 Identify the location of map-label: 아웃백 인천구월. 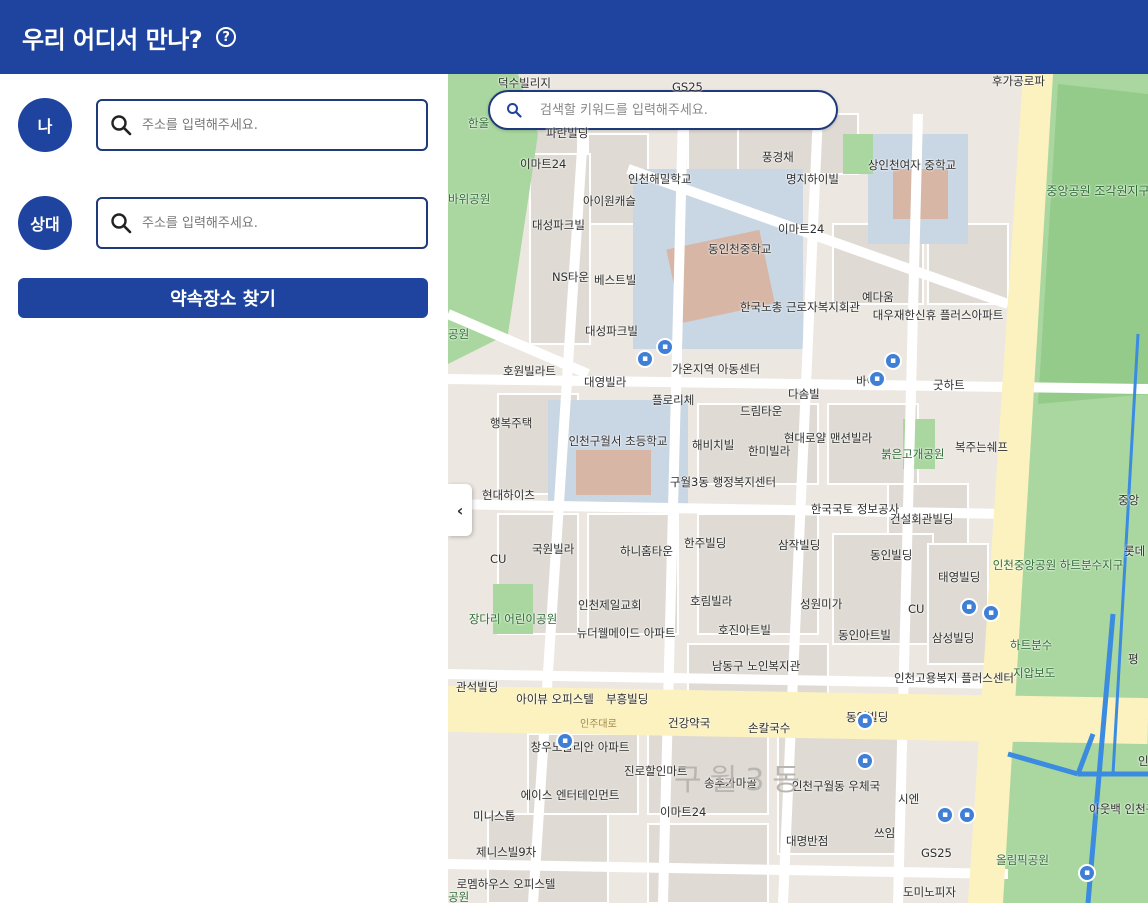
(1118, 809).